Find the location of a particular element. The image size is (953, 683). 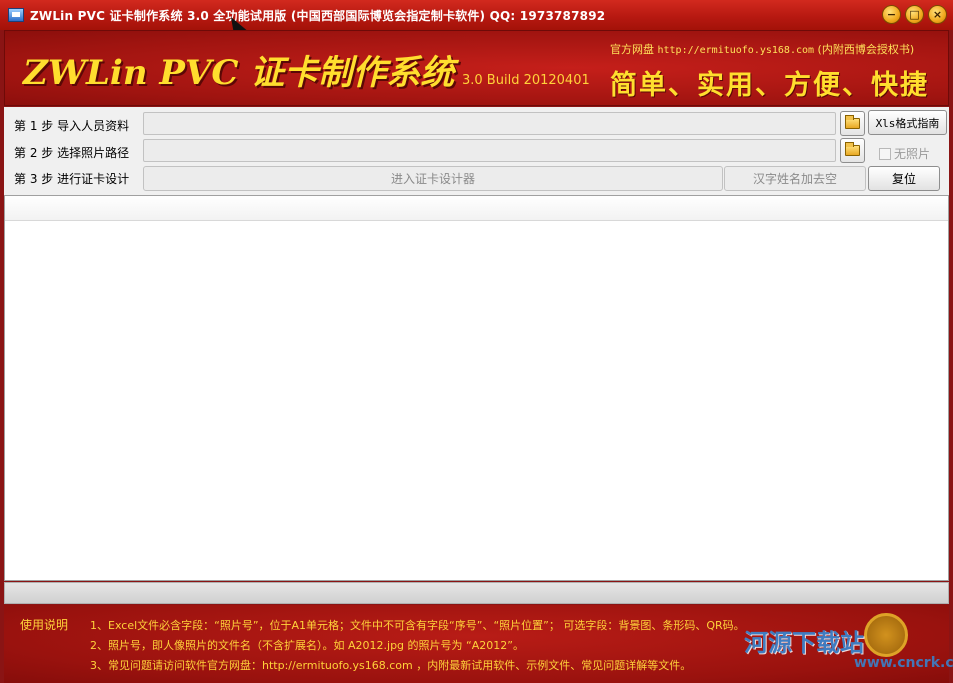

step-1-label: 第 1 步 导入人员资料 is located at coordinates (72, 126).